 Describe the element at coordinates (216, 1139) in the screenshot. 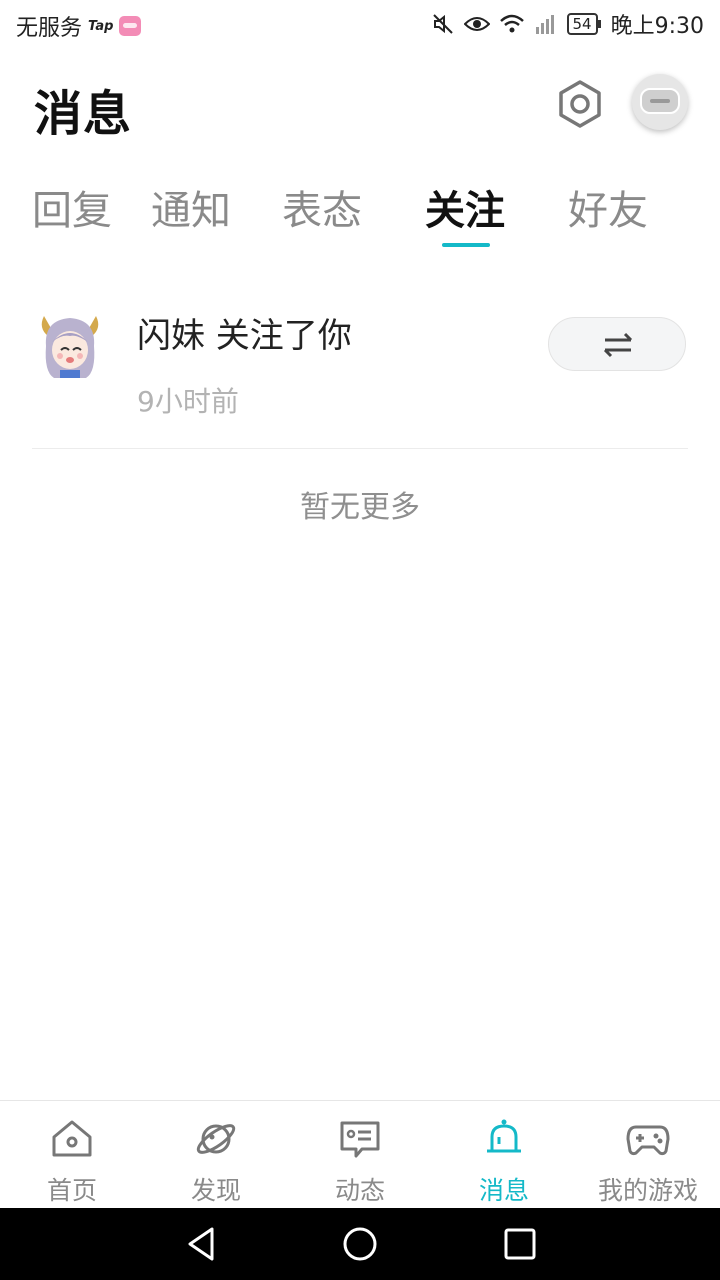

I see `planet-icon` at that location.